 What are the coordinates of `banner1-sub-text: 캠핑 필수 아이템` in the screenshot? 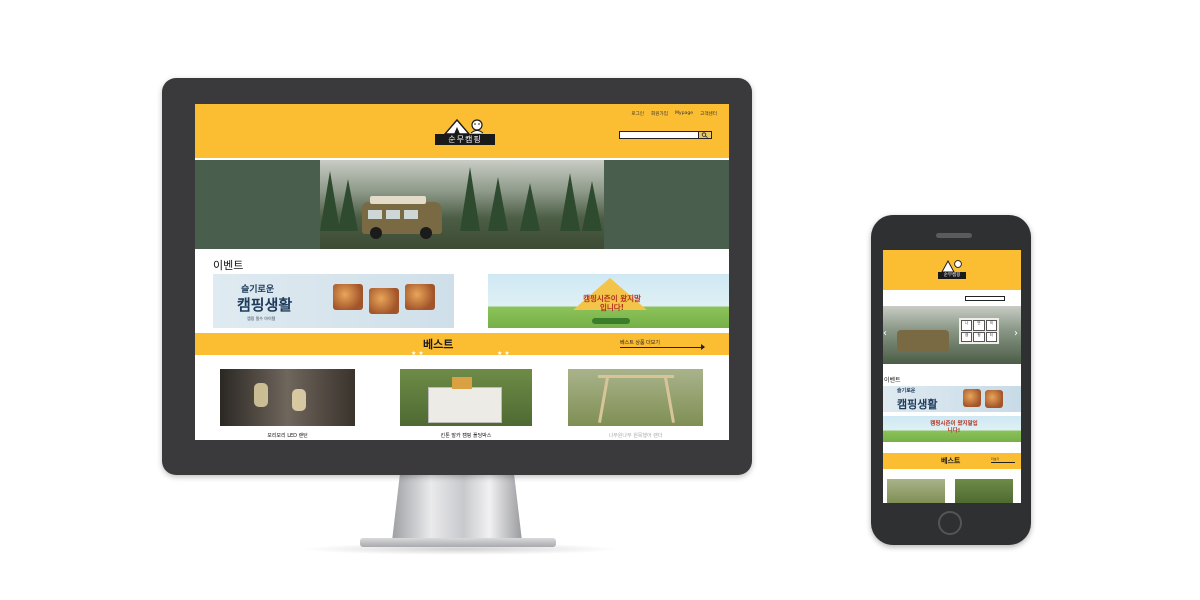 It's located at (261, 318).